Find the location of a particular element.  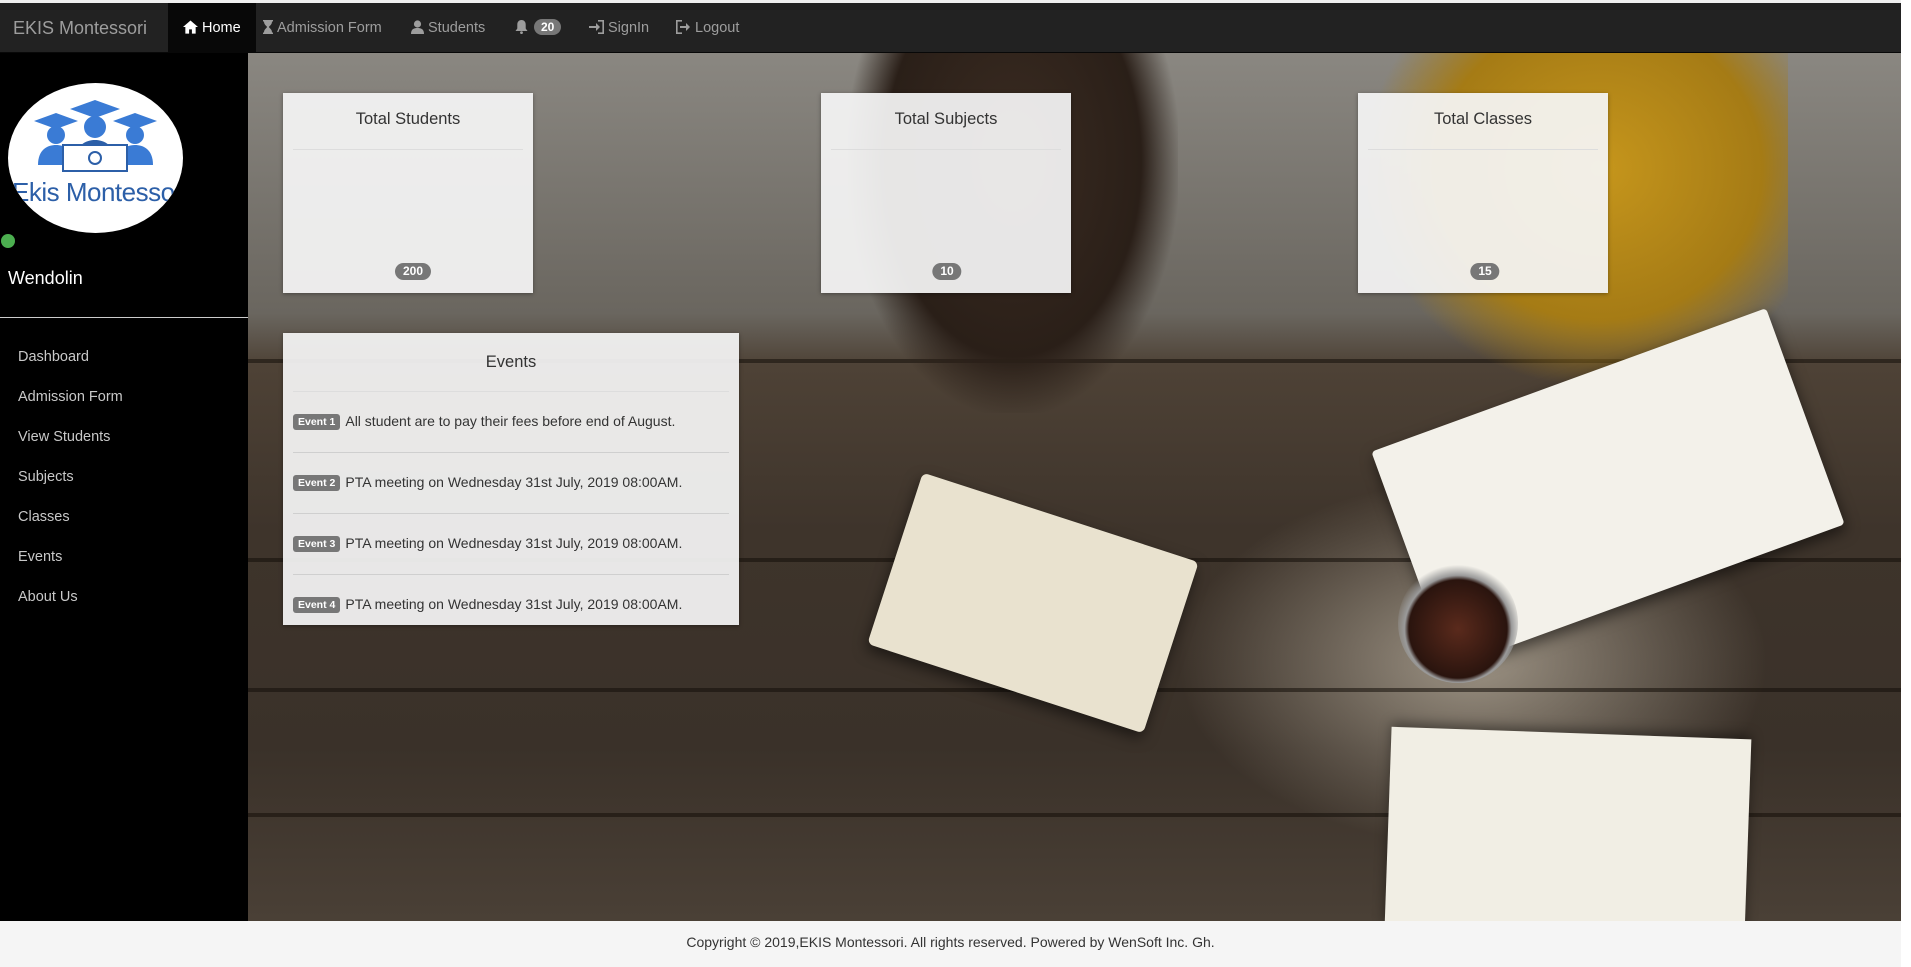

nav-signin-label: SignIn is located at coordinates (629, 28).